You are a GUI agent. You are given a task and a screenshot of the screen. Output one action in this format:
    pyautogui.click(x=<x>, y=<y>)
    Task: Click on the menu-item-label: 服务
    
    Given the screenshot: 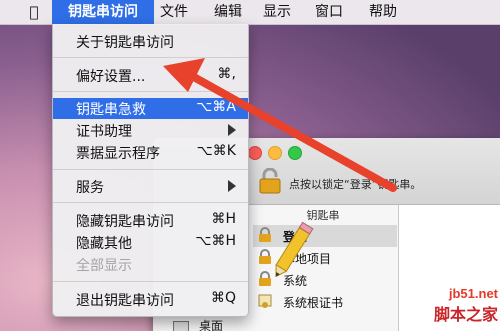 What is the action you would take?
    pyautogui.click(x=90, y=188)
    